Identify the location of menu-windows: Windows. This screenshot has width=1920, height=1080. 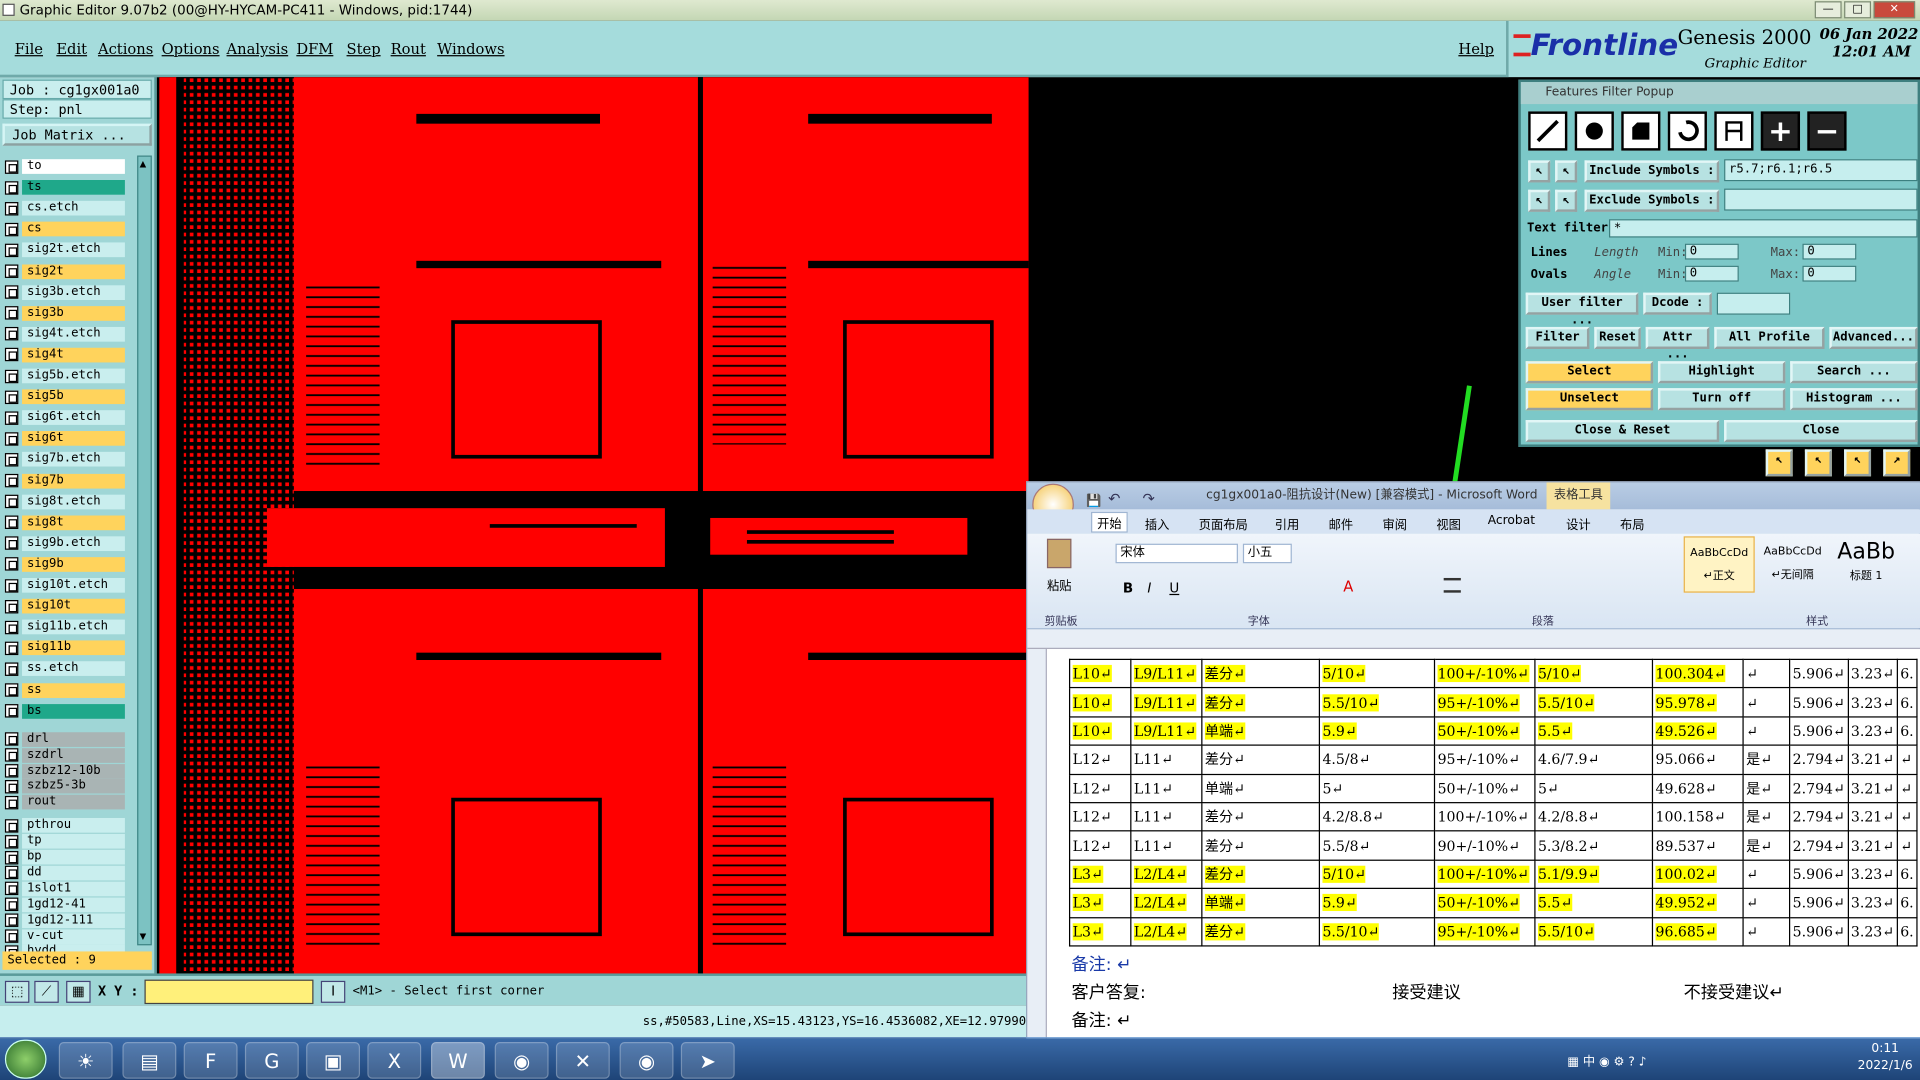
(470, 48).